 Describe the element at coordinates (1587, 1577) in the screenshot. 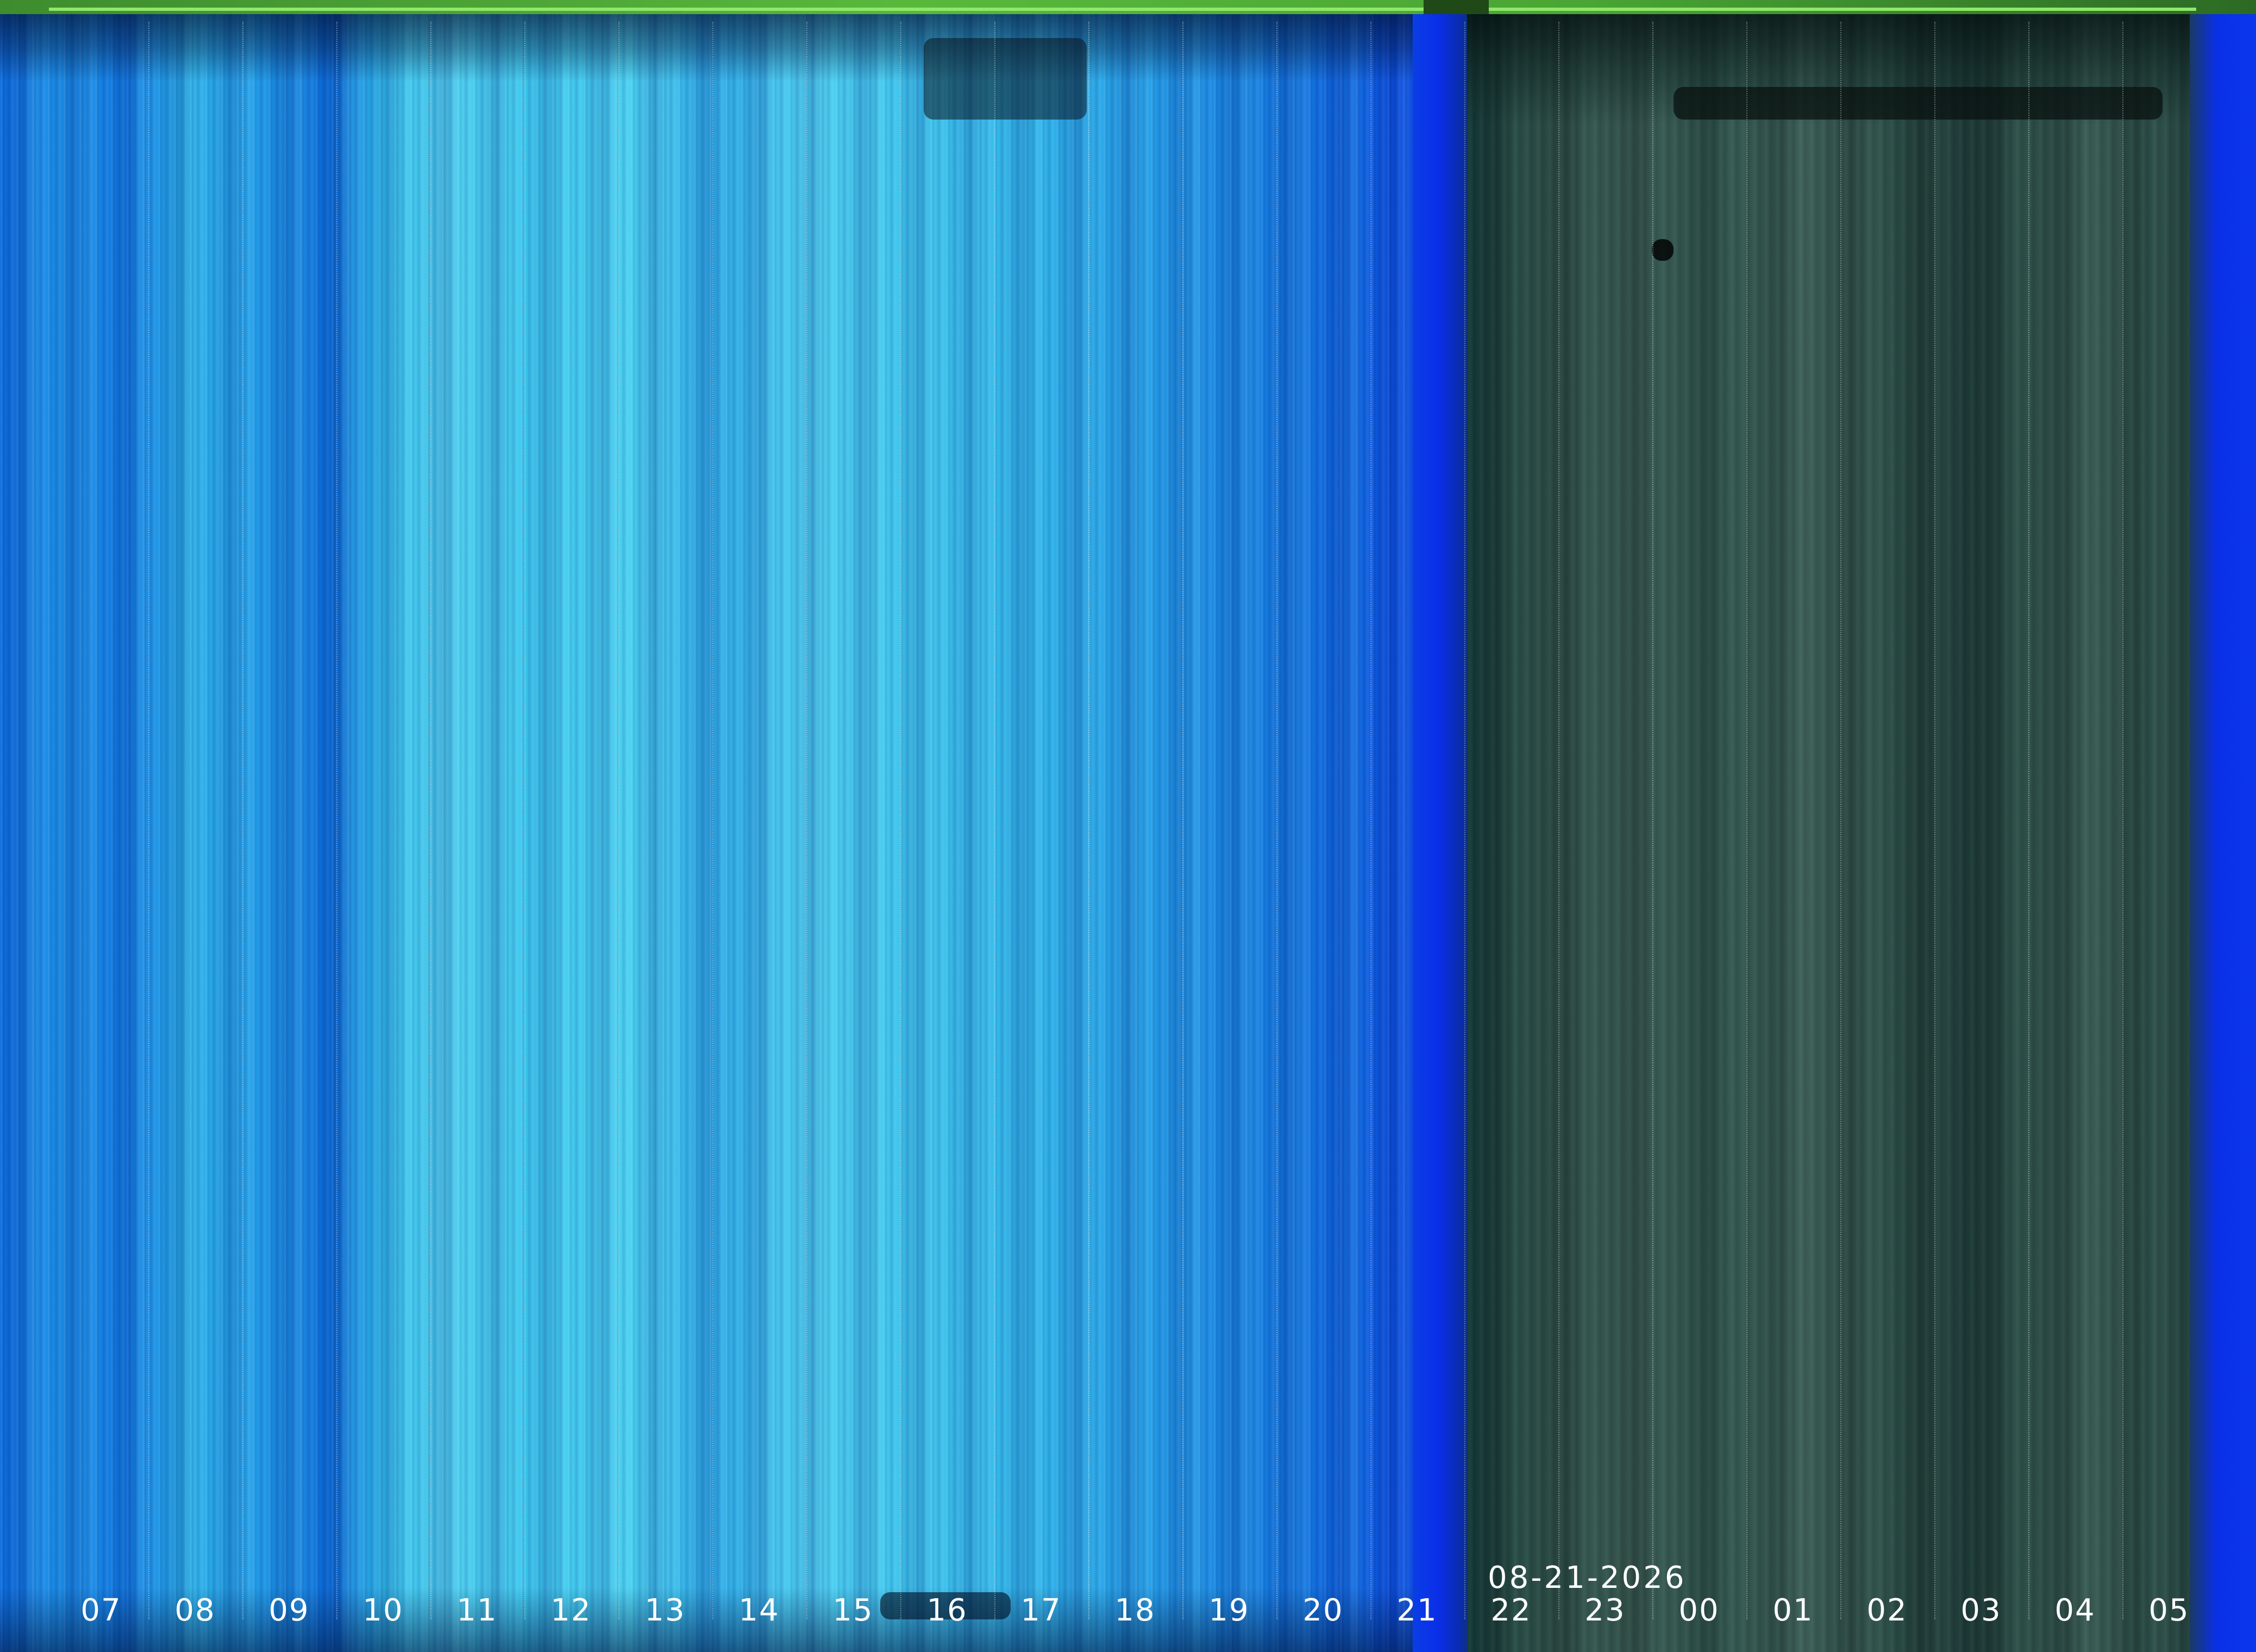

I see `date-label: 08-21-2026` at that location.